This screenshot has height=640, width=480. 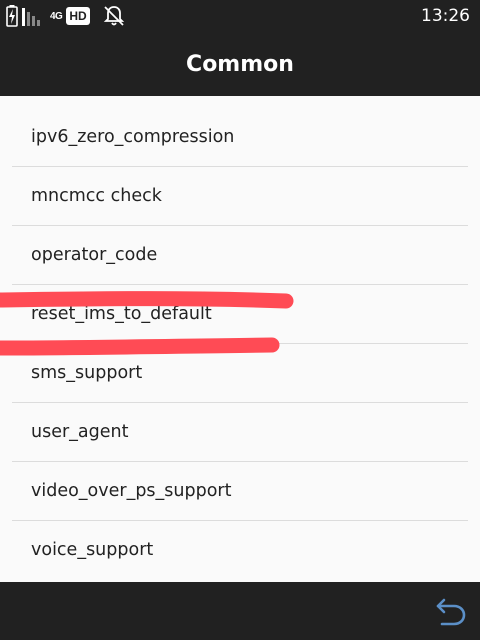 What do you see at coordinates (240, 314) in the screenshot?
I see `list-item-reset-ims-to-default: reset_ims_to_default` at bounding box center [240, 314].